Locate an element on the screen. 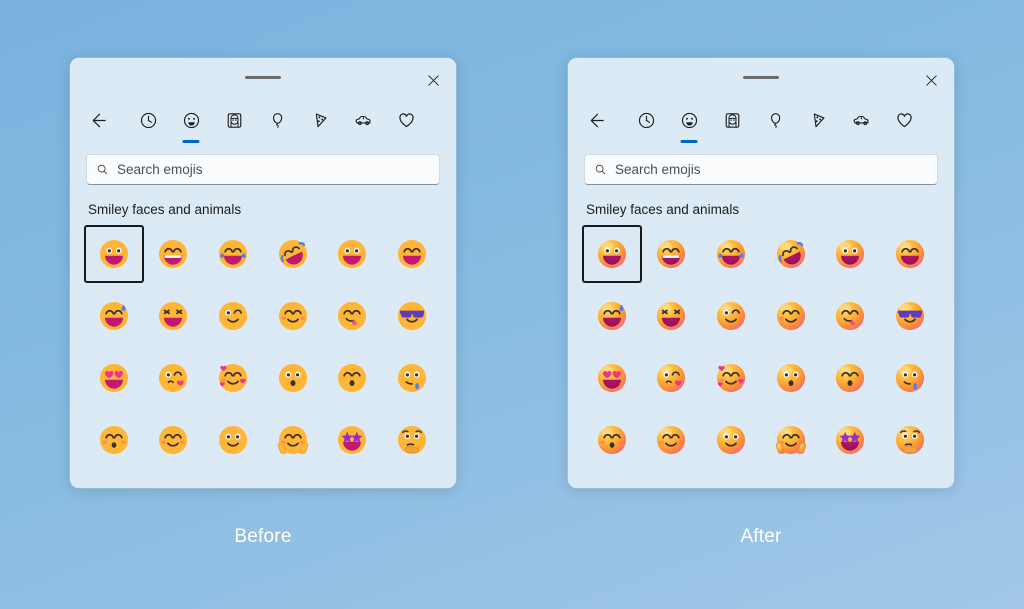  grinning-face-sweat-emoji is located at coordinates (114, 316).